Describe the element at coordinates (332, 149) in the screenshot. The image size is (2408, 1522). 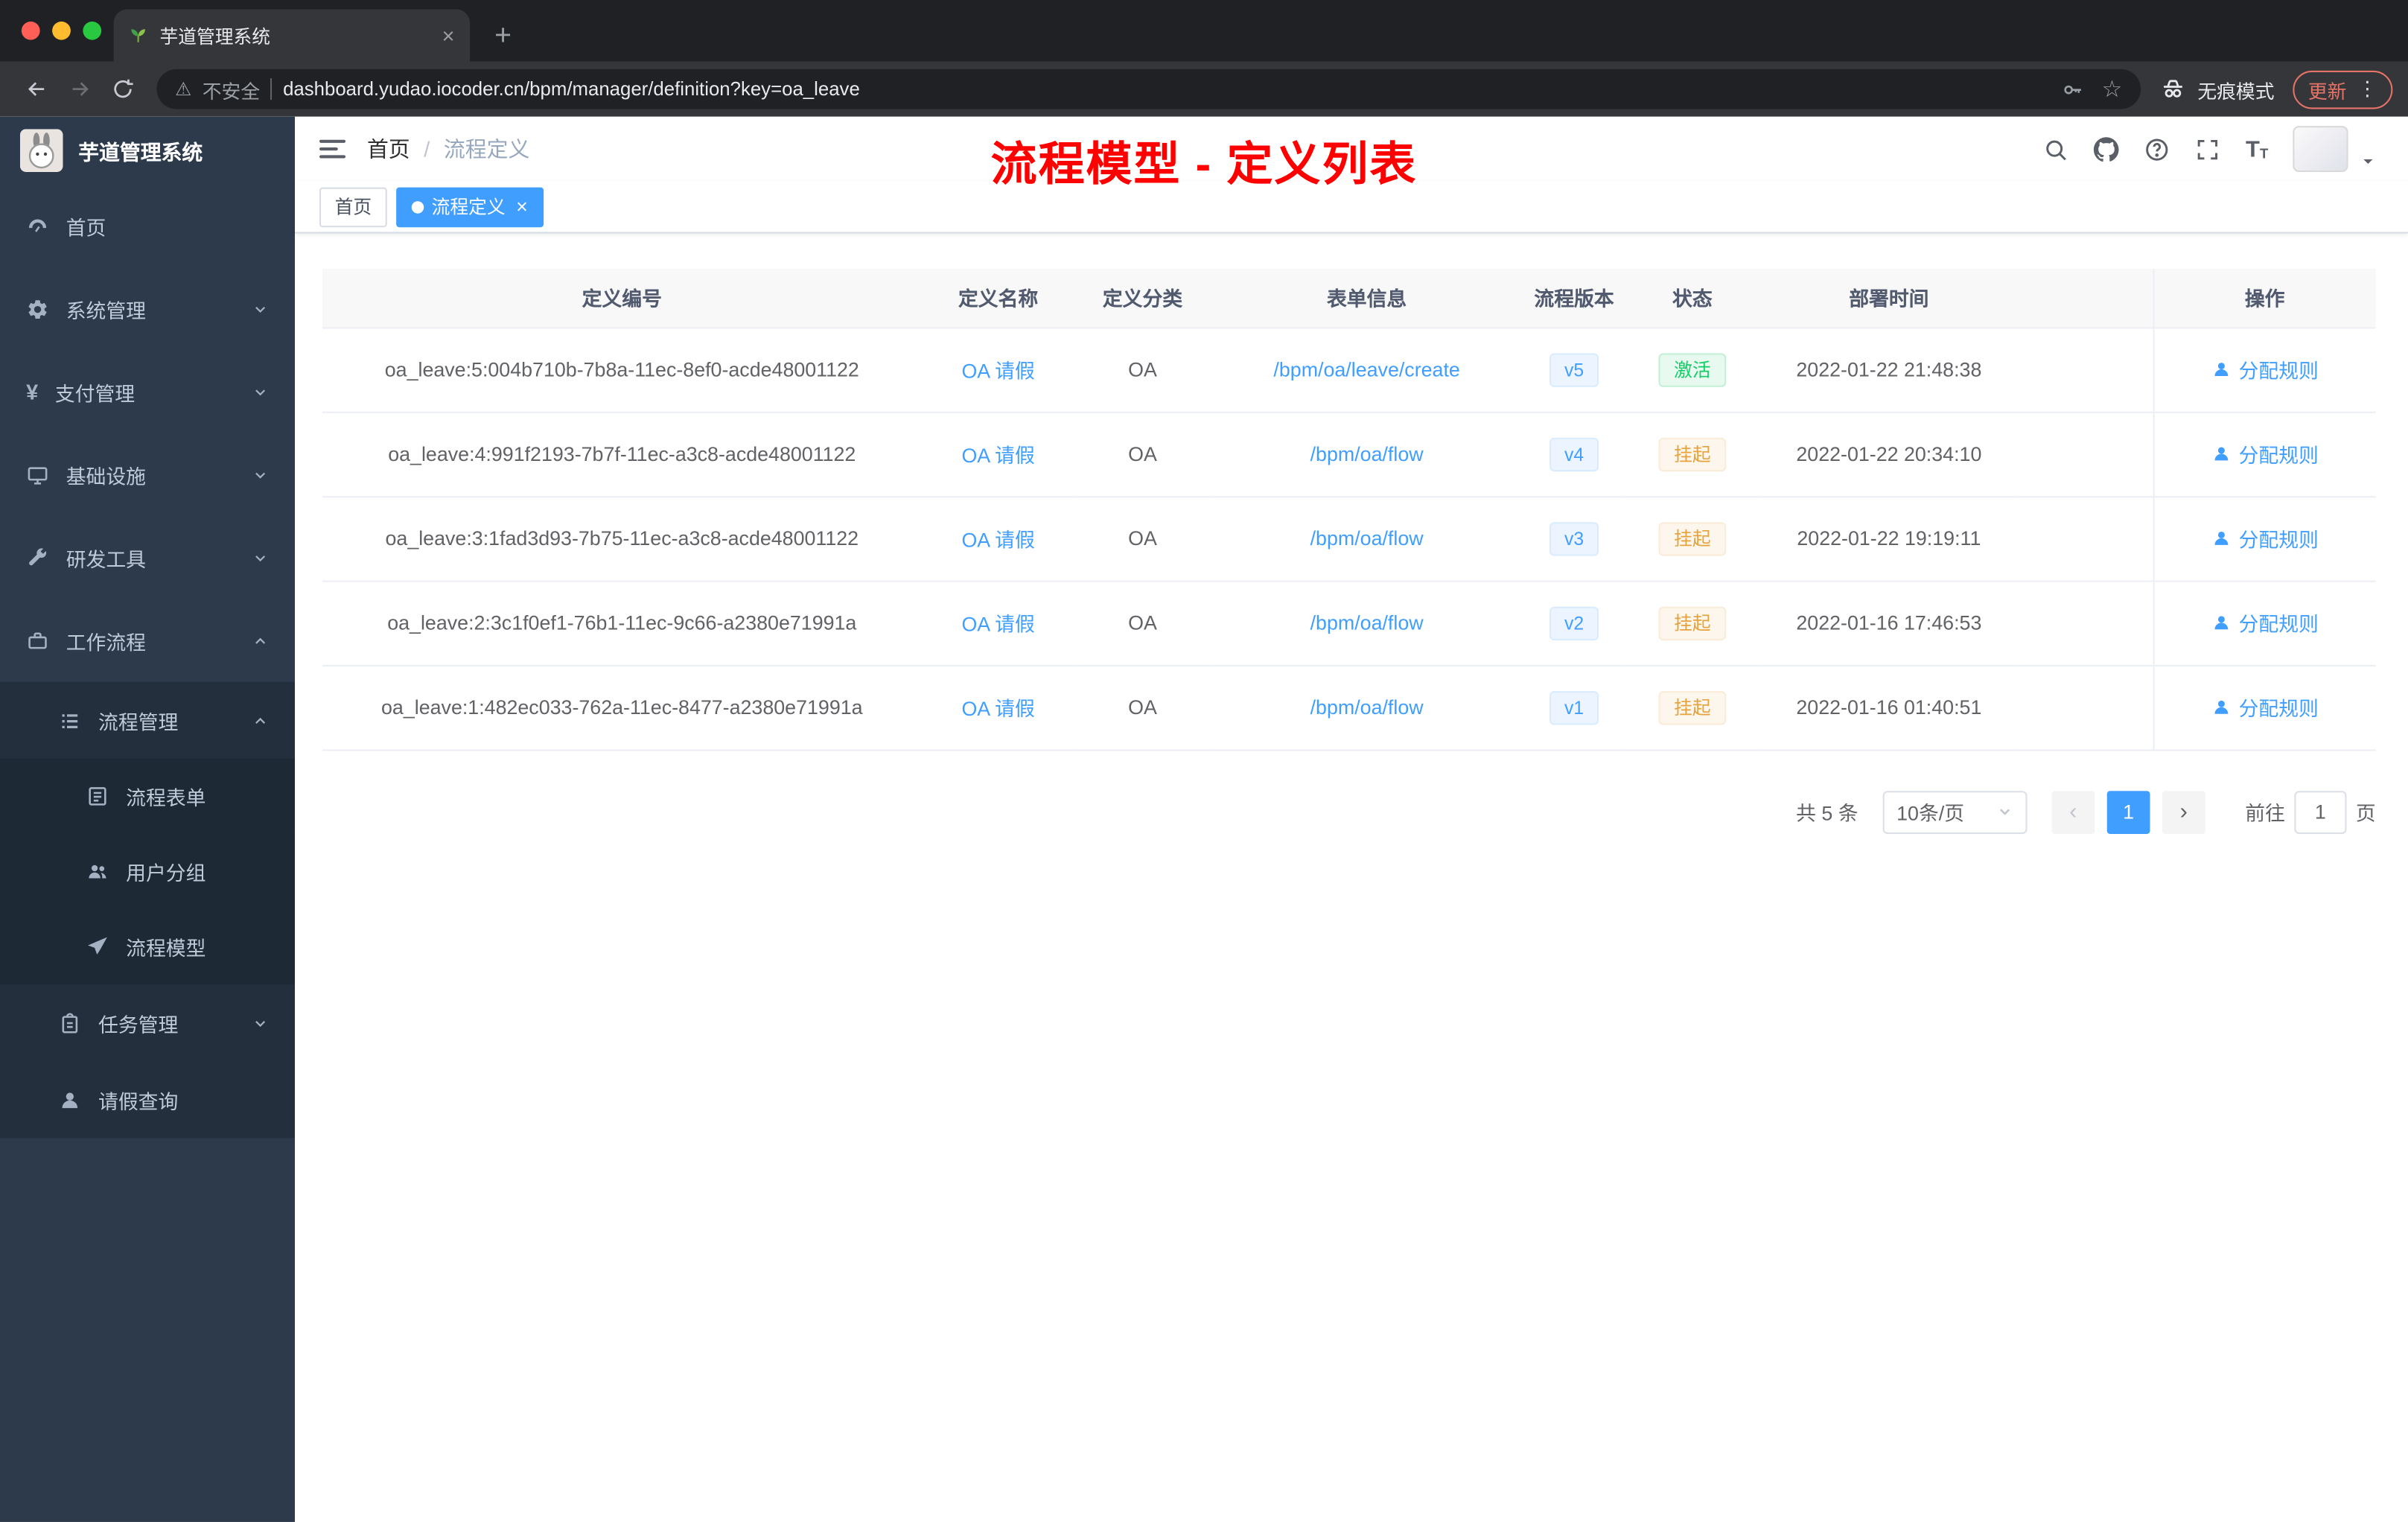
I see `sidebar-toggle-icon` at that location.